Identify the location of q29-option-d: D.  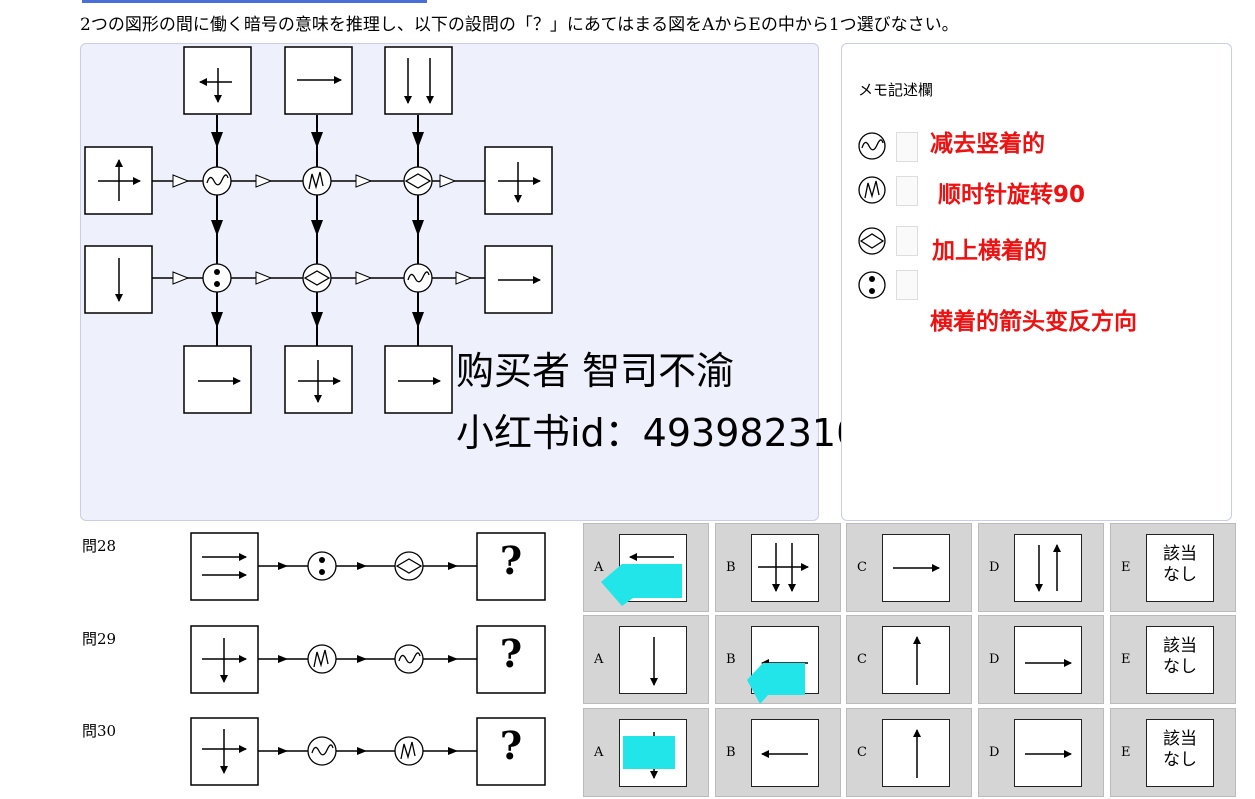
(1041, 659).